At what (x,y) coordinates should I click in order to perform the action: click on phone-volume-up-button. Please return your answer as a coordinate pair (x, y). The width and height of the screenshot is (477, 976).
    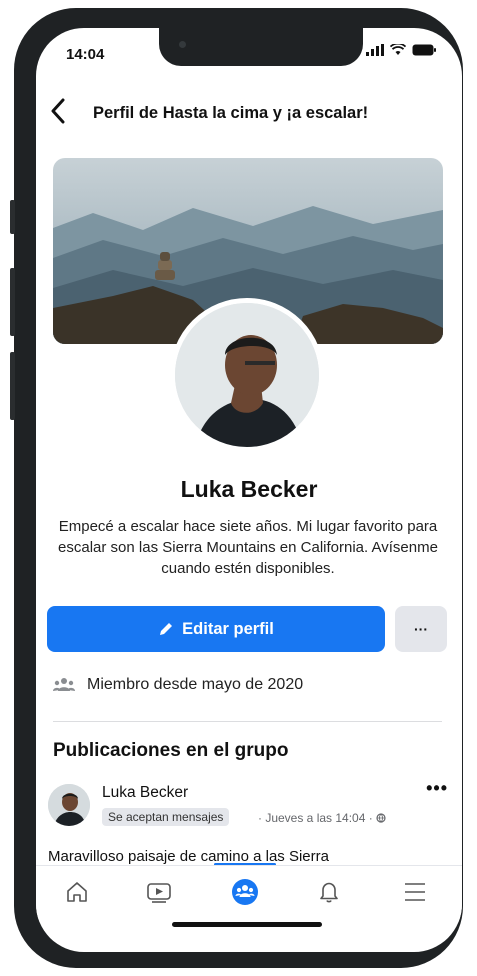
    Looking at the image, I should click on (12, 302).